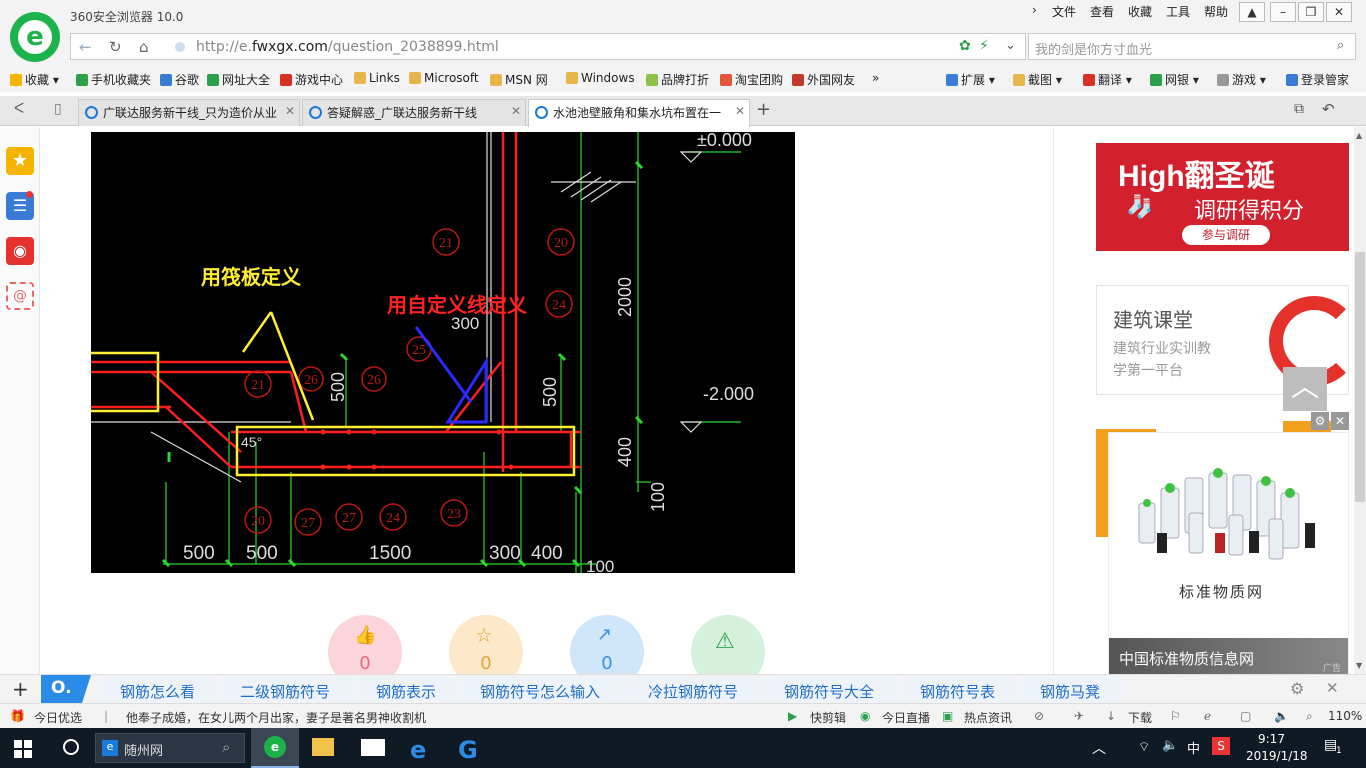  What do you see at coordinates (1207, 716) in the screenshot?
I see `ie-mode-icon: ℯ` at bounding box center [1207, 716].